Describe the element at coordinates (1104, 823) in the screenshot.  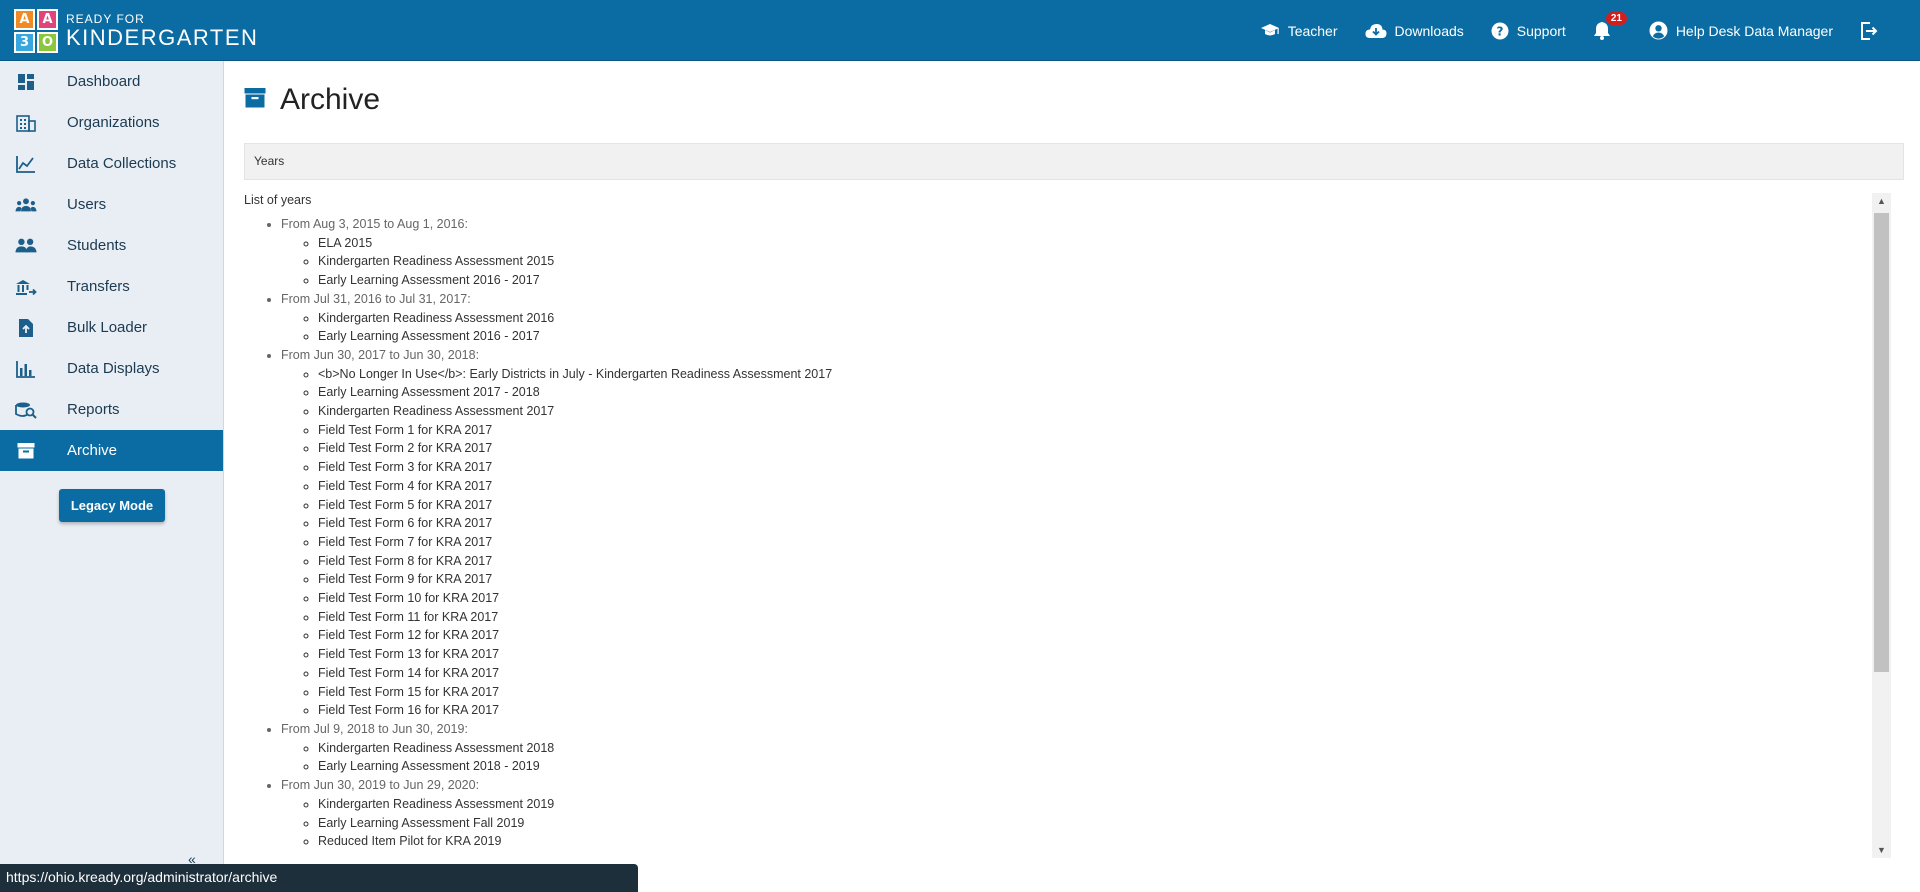
I see `collection-item: Early Learning Assessment Fall 2019` at that location.